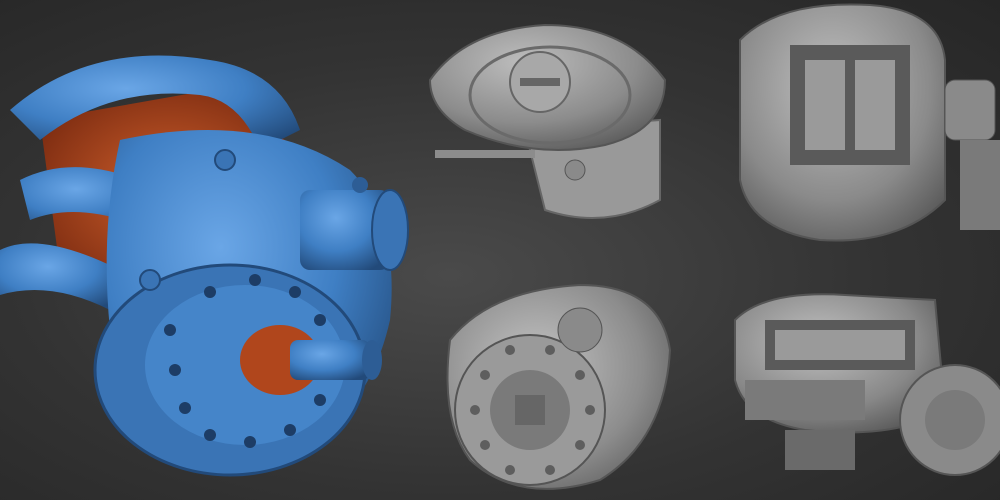  I want to click on reel-grey-model-bottom, so click(867, 384).